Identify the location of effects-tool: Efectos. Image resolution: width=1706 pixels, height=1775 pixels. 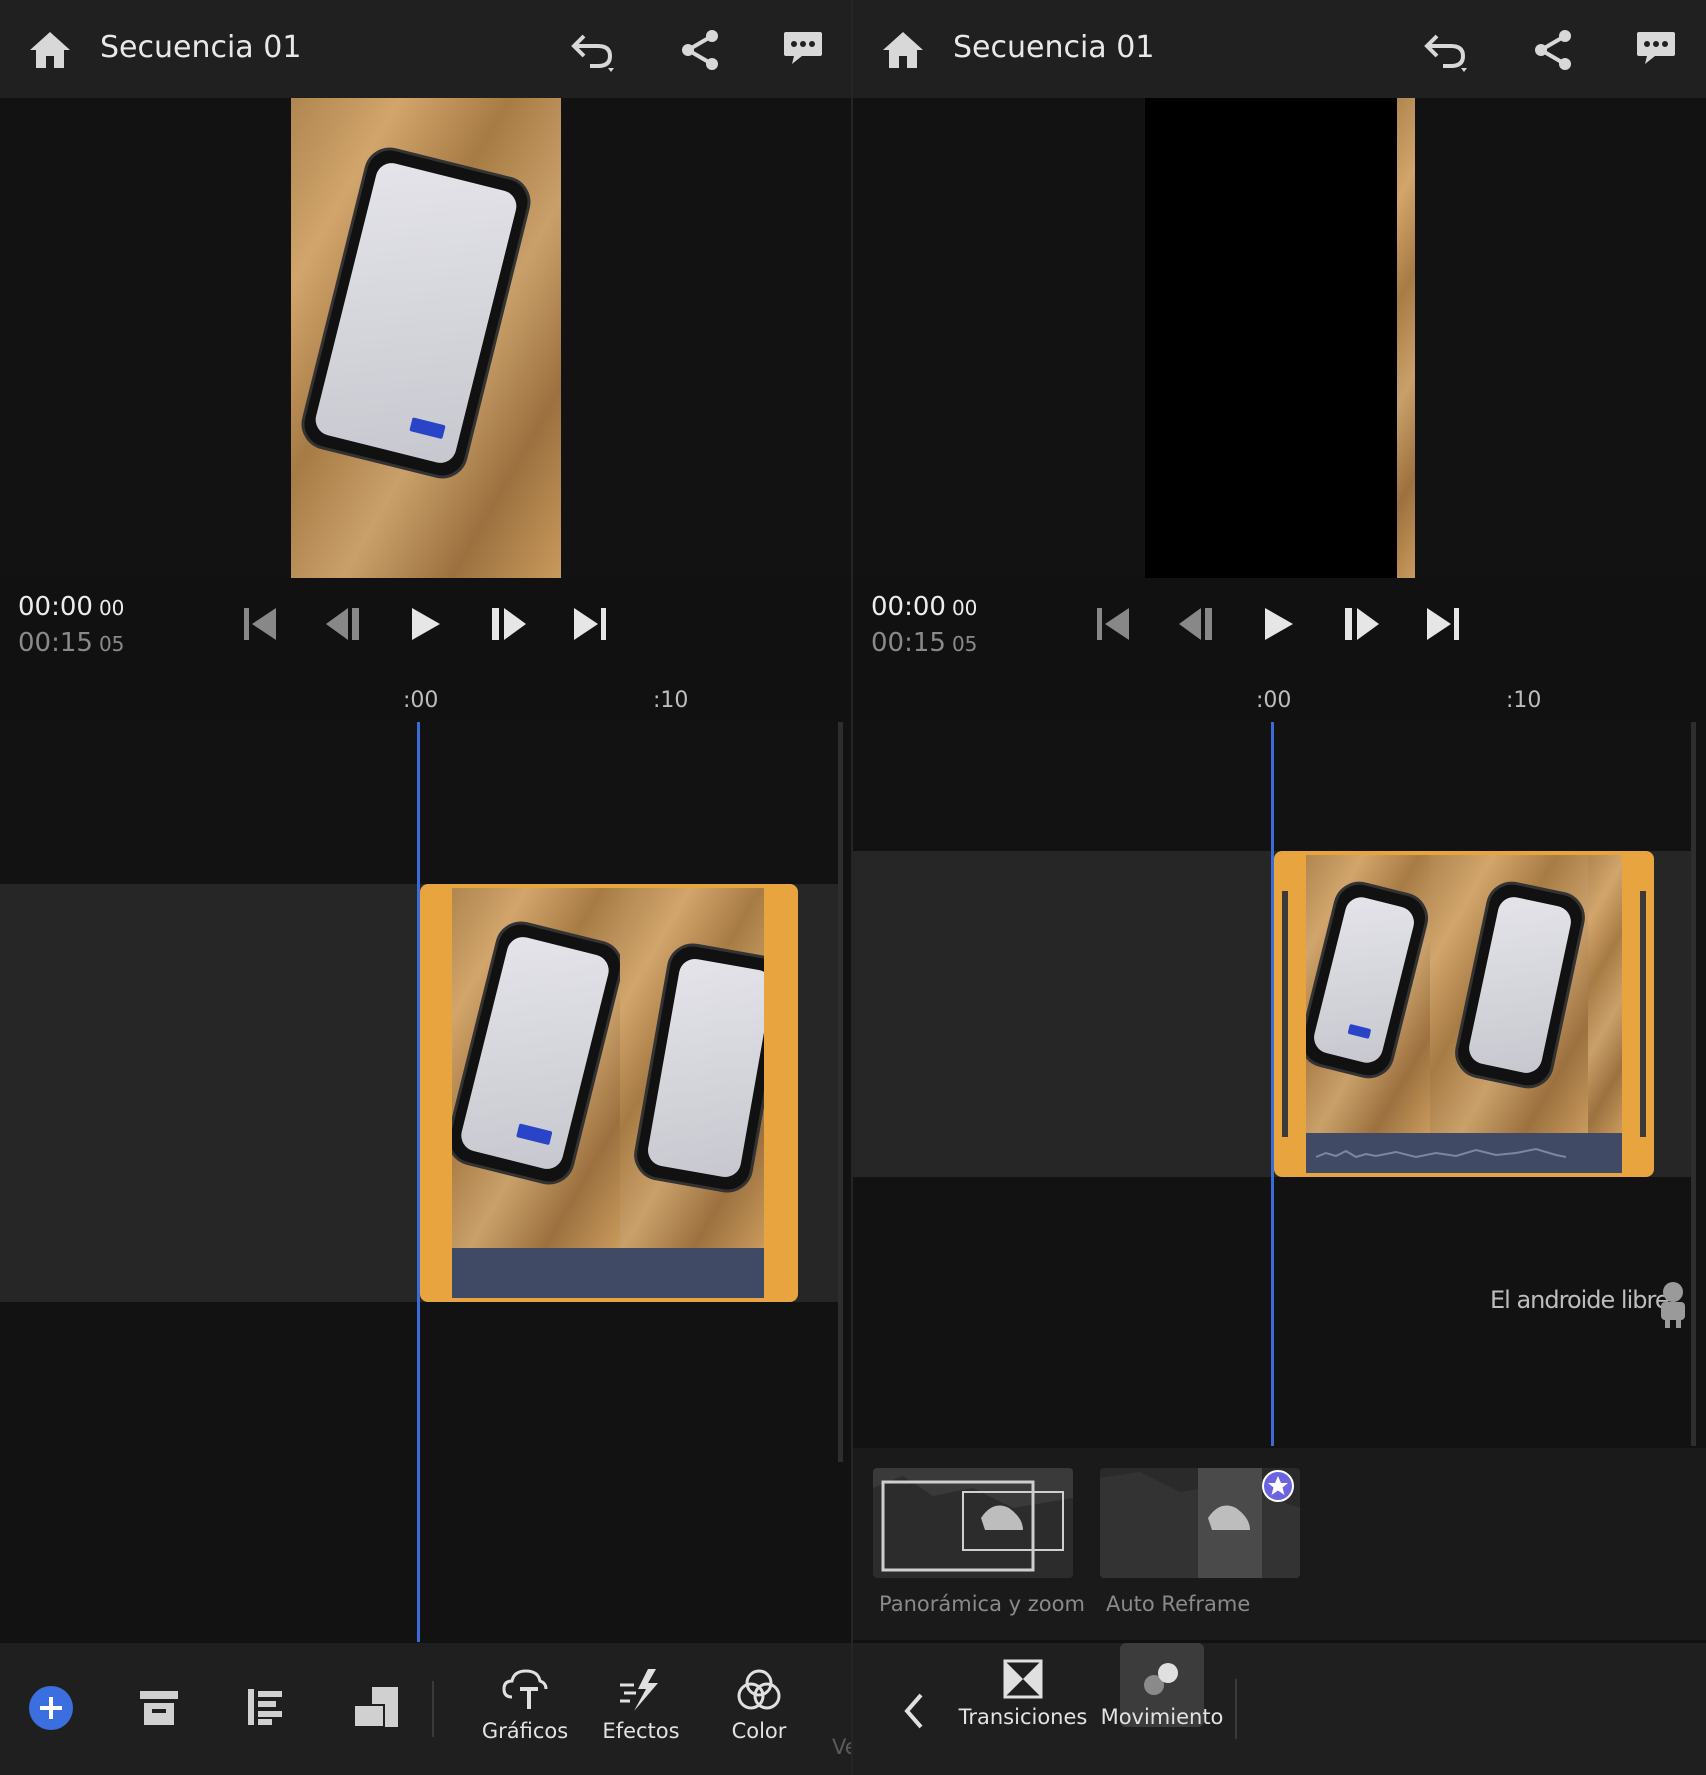
(641, 1705).